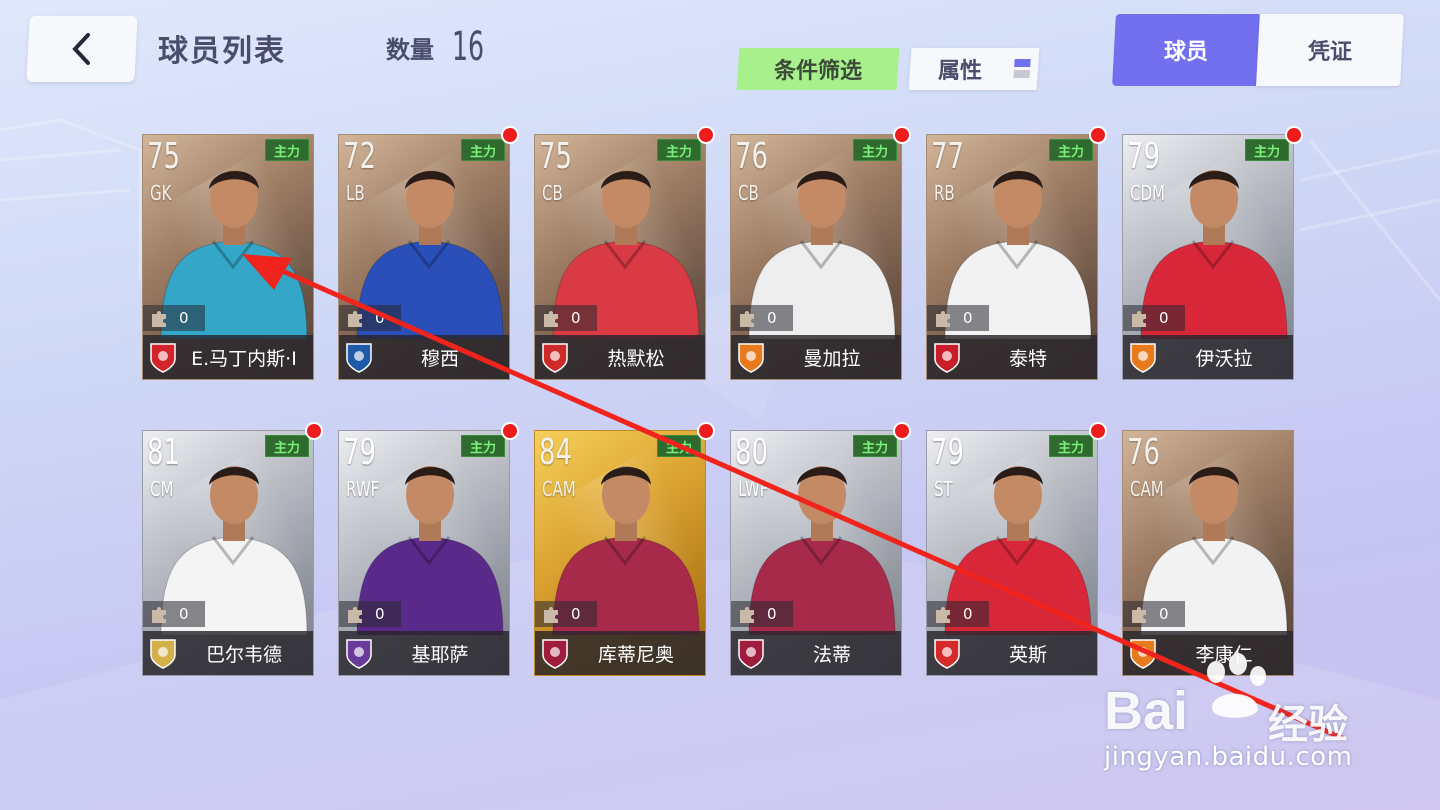 Image resolution: width=1440 pixels, height=810 pixels. What do you see at coordinates (363, 489) in the screenshot?
I see `player-position: RWF` at bounding box center [363, 489].